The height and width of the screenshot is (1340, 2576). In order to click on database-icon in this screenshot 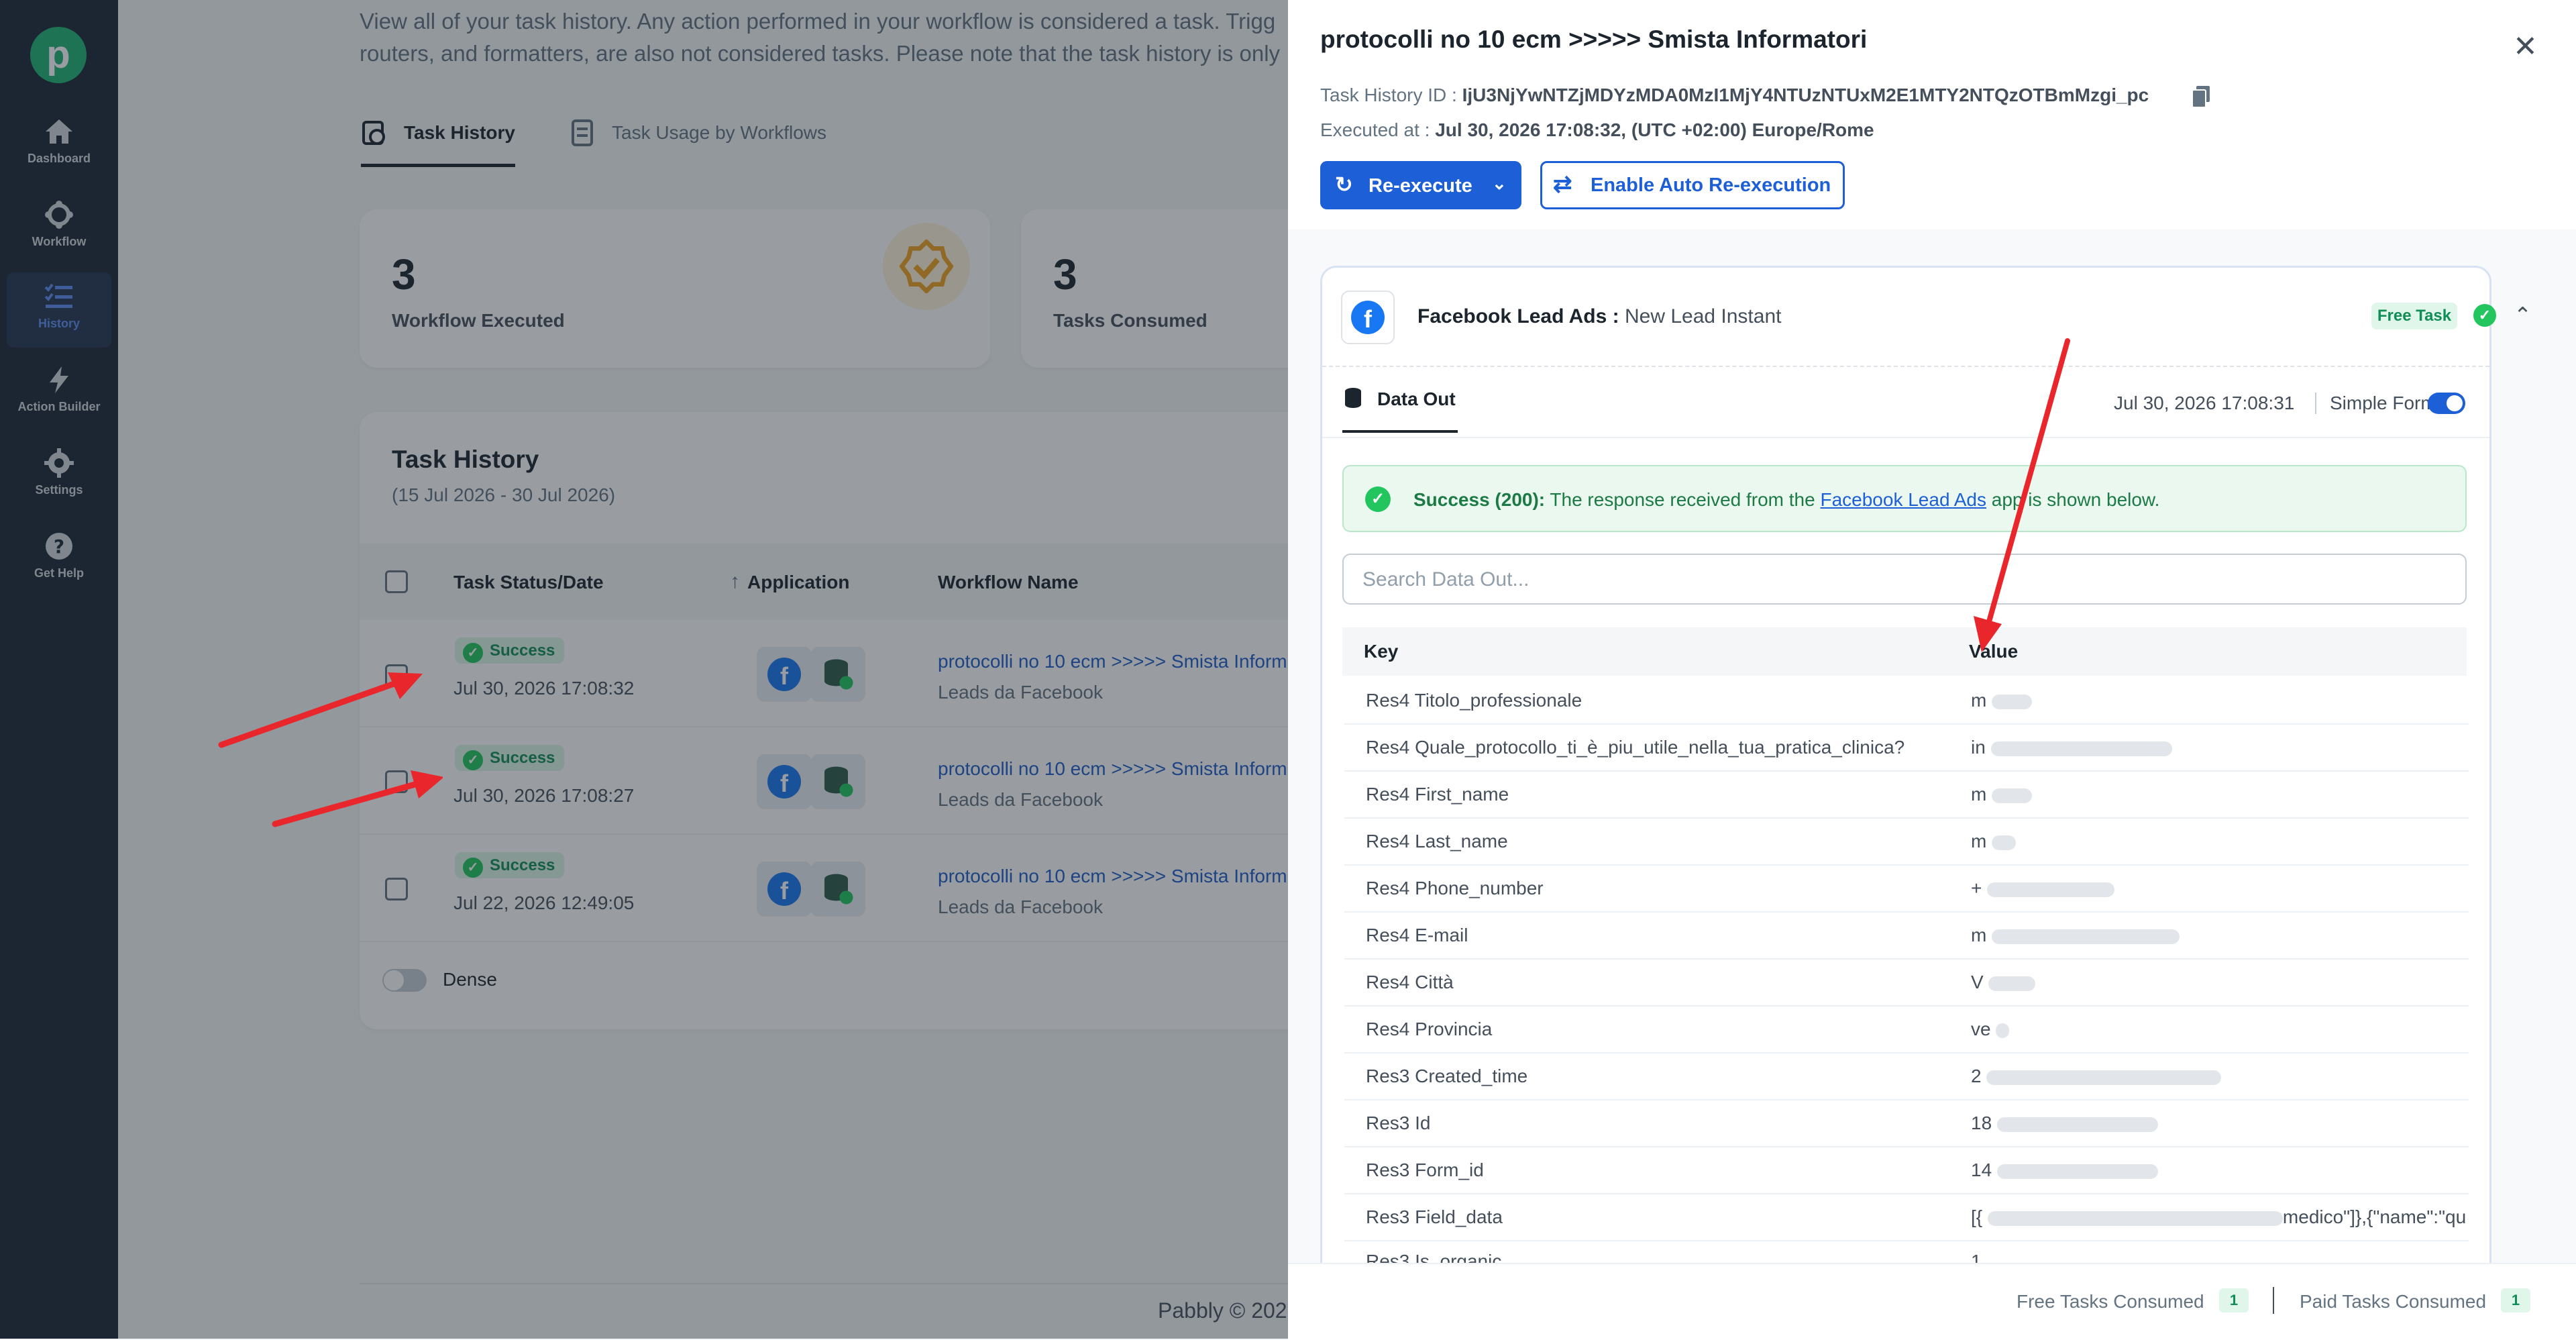, I will do `click(1353, 398)`.